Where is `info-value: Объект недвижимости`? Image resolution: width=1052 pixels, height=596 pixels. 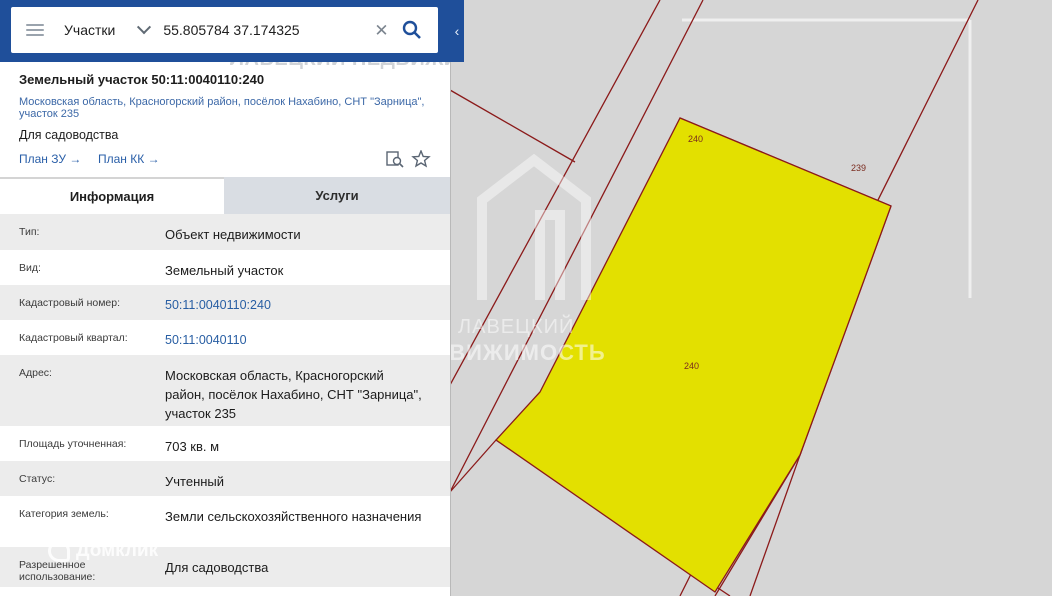
info-value: Объект недвижимости is located at coordinates (233, 234).